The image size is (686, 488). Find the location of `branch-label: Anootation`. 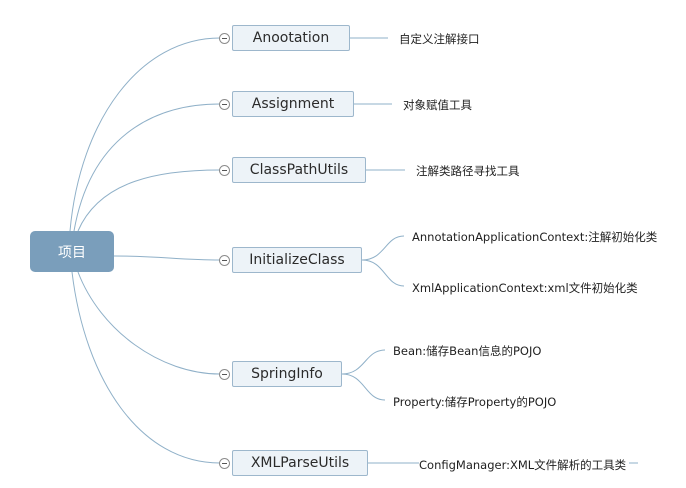

branch-label: Anootation is located at coordinates (291, 38).